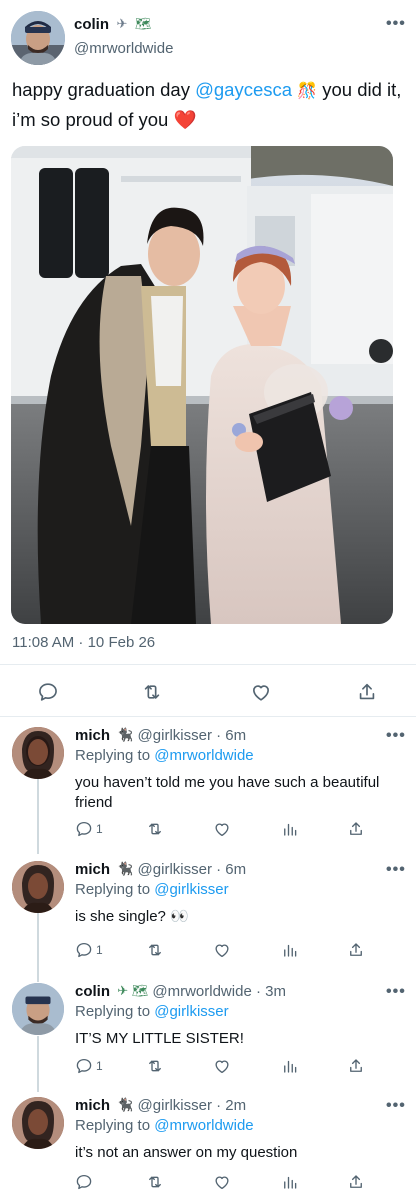 This screenshot has width=416, height=1200. I want to click on tweet-text-start: happy graduation day, so click(104, 89).